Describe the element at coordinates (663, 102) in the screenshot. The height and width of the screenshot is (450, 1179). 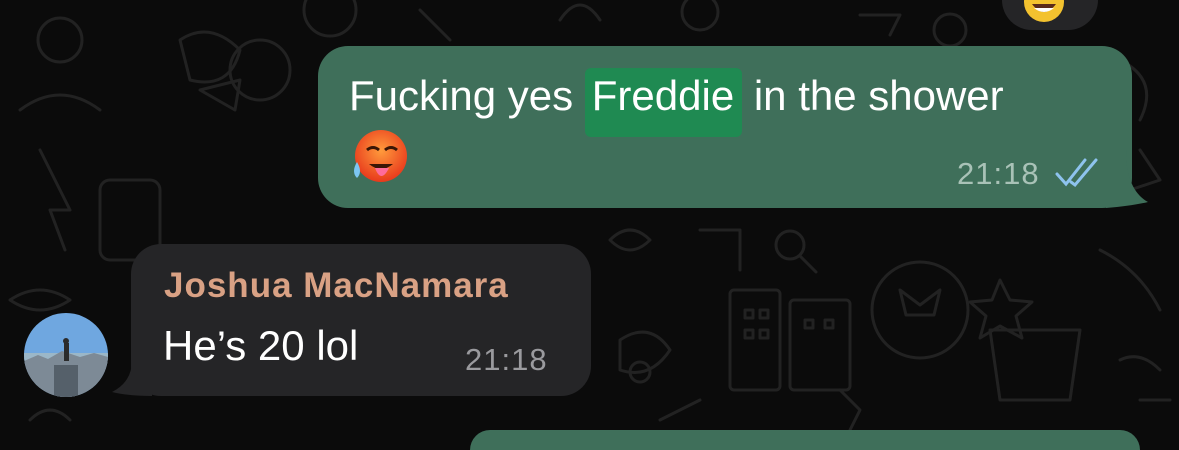
I see `search-highlight: Freddie` at that location.